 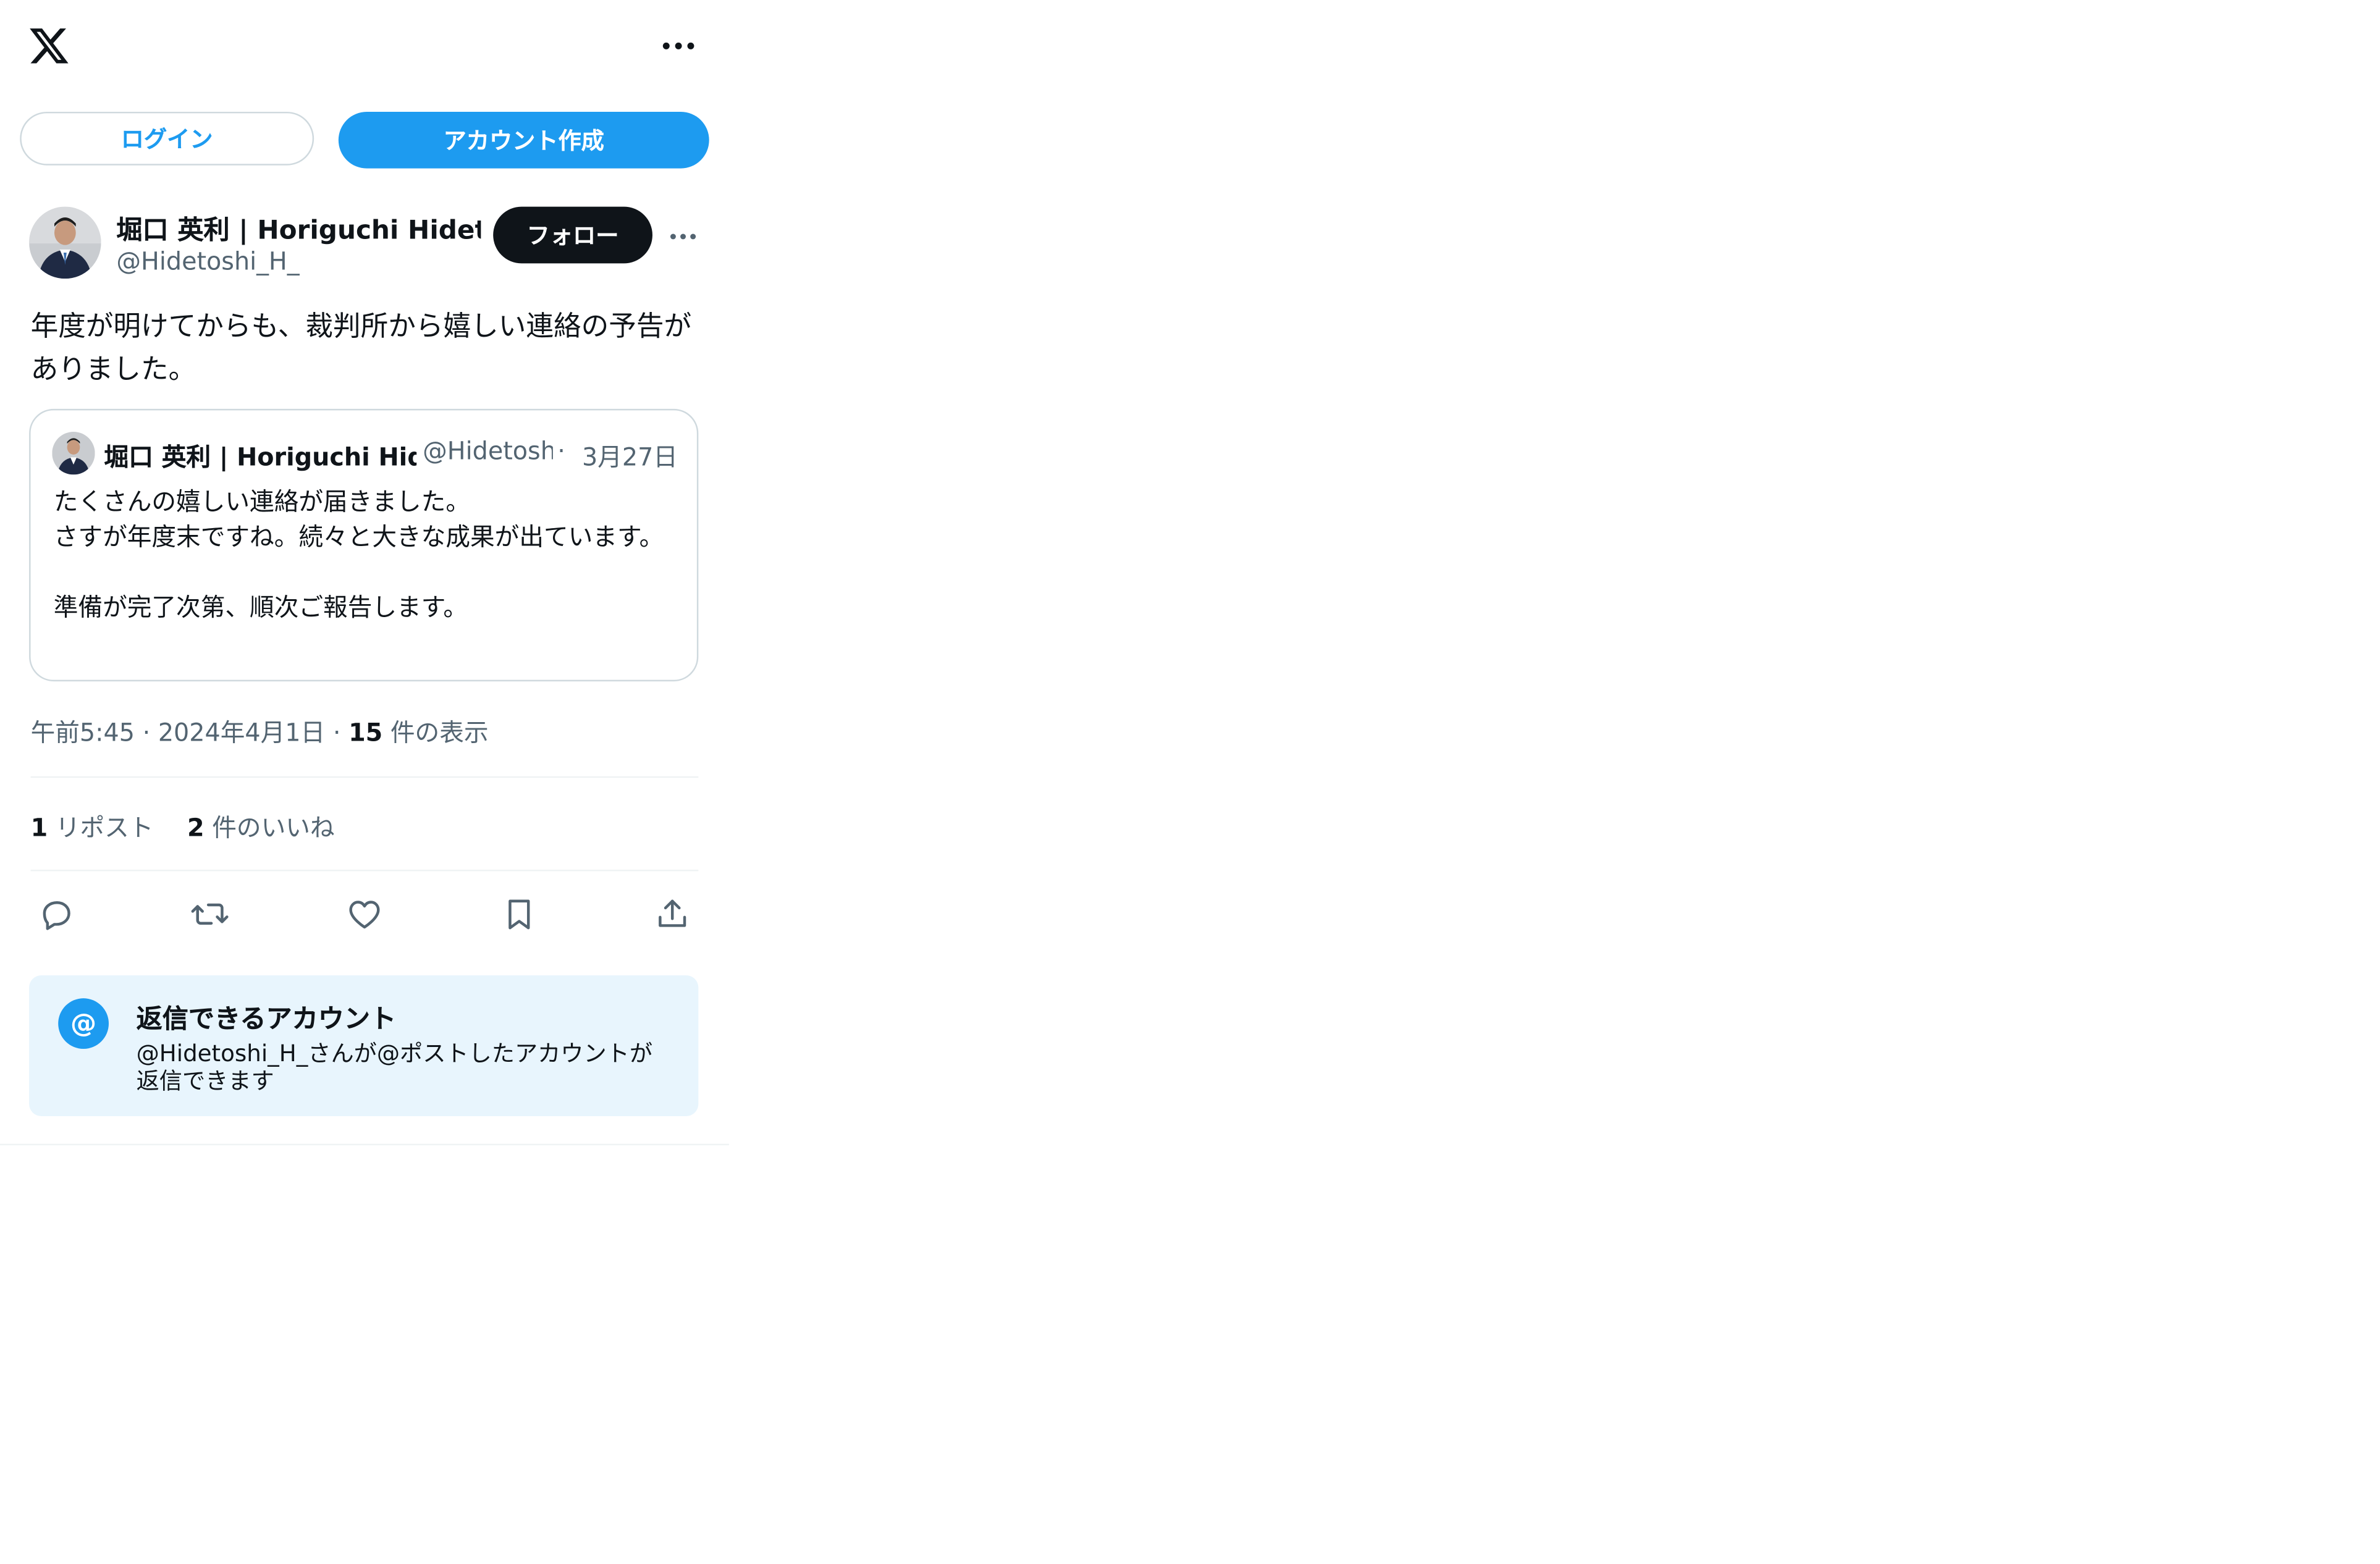 I want to click on repost-icon, so click(x=210, y=914).